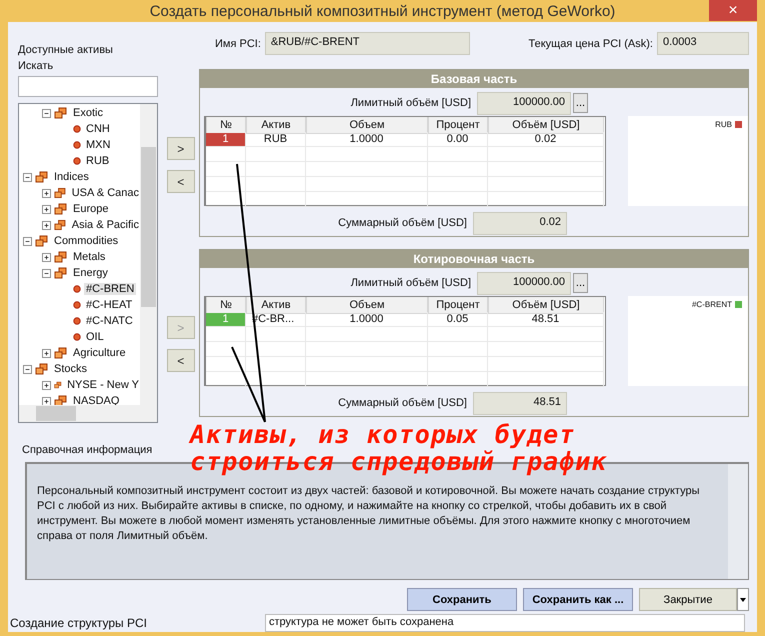  I want to click on tree-item: Metals, so click(89, 257).